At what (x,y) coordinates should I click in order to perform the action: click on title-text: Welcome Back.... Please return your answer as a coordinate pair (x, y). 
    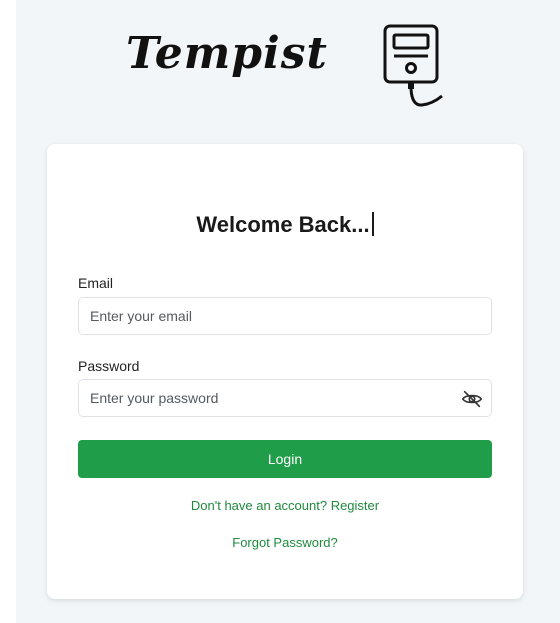
    Looking at the image, I should click on (283, 224).